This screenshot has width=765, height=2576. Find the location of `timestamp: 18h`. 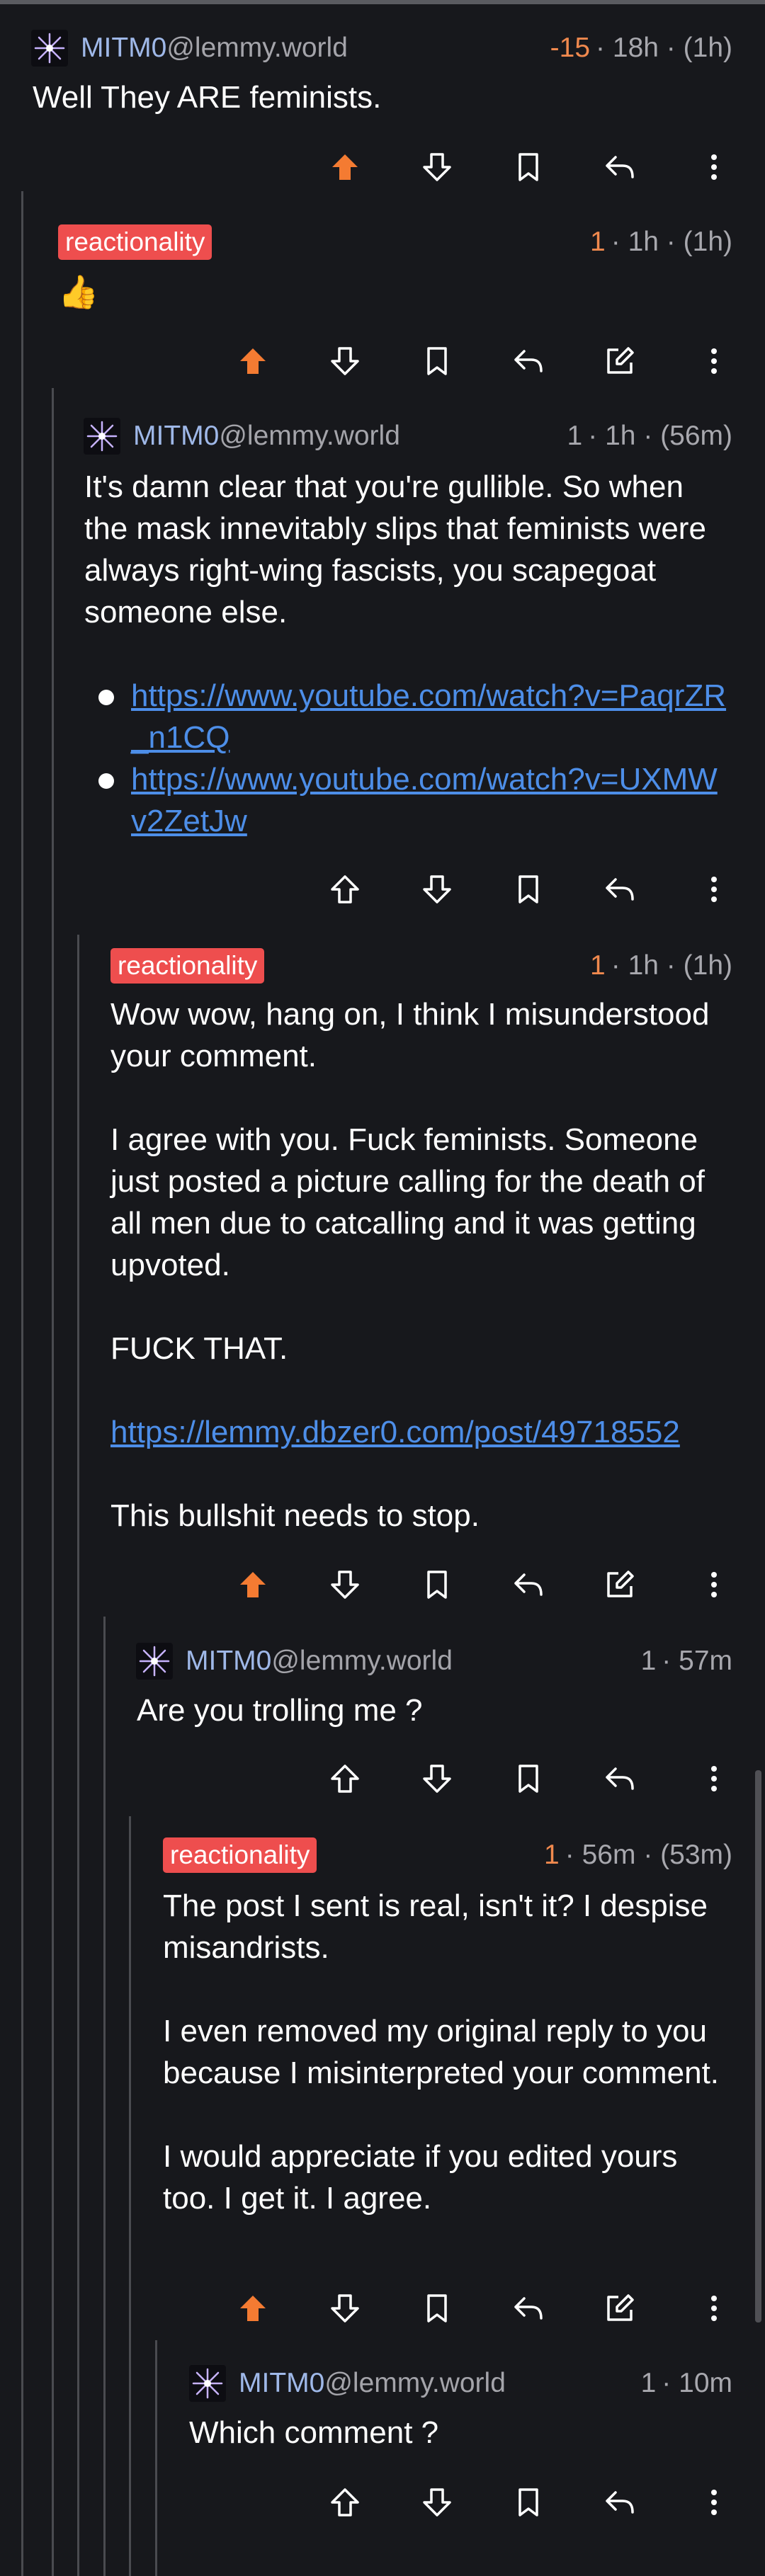

timestamp: 18h is located at coordinates (636, 48).